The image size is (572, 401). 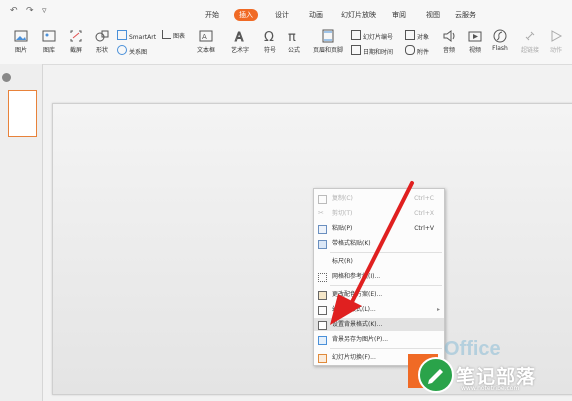 What do you see at coordinates (490, 388) in the screenshot?
I see `watermark-url: www.notetribe.com` at bounding box center [490, 388].